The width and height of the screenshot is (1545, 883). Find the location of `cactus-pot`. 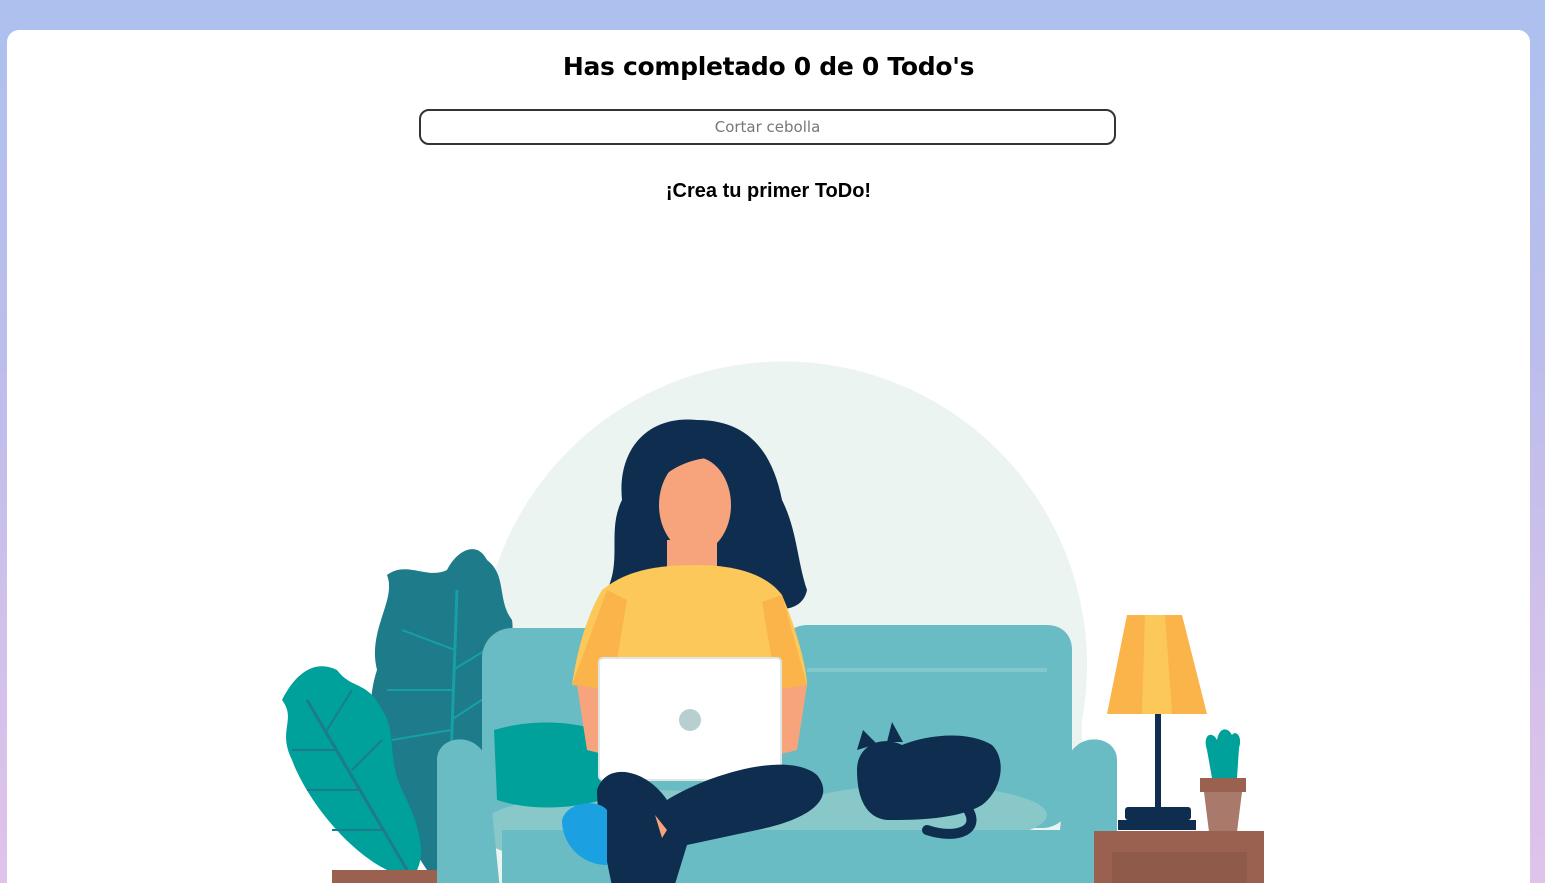

cactus-pot is located at coordinates (1223, 780).